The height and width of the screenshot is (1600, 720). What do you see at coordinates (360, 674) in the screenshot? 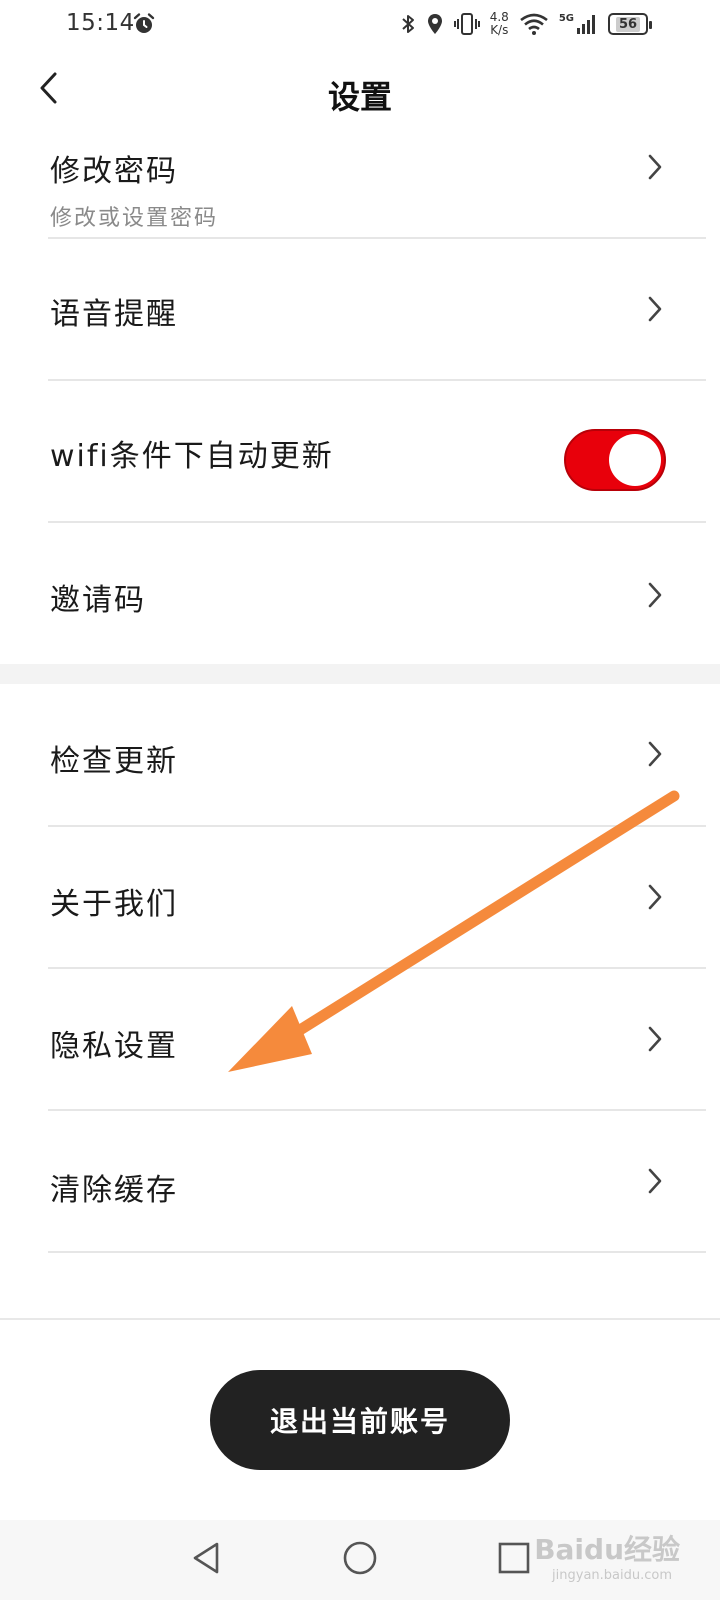
I see `section-separator` at bounding box center [360, 674].